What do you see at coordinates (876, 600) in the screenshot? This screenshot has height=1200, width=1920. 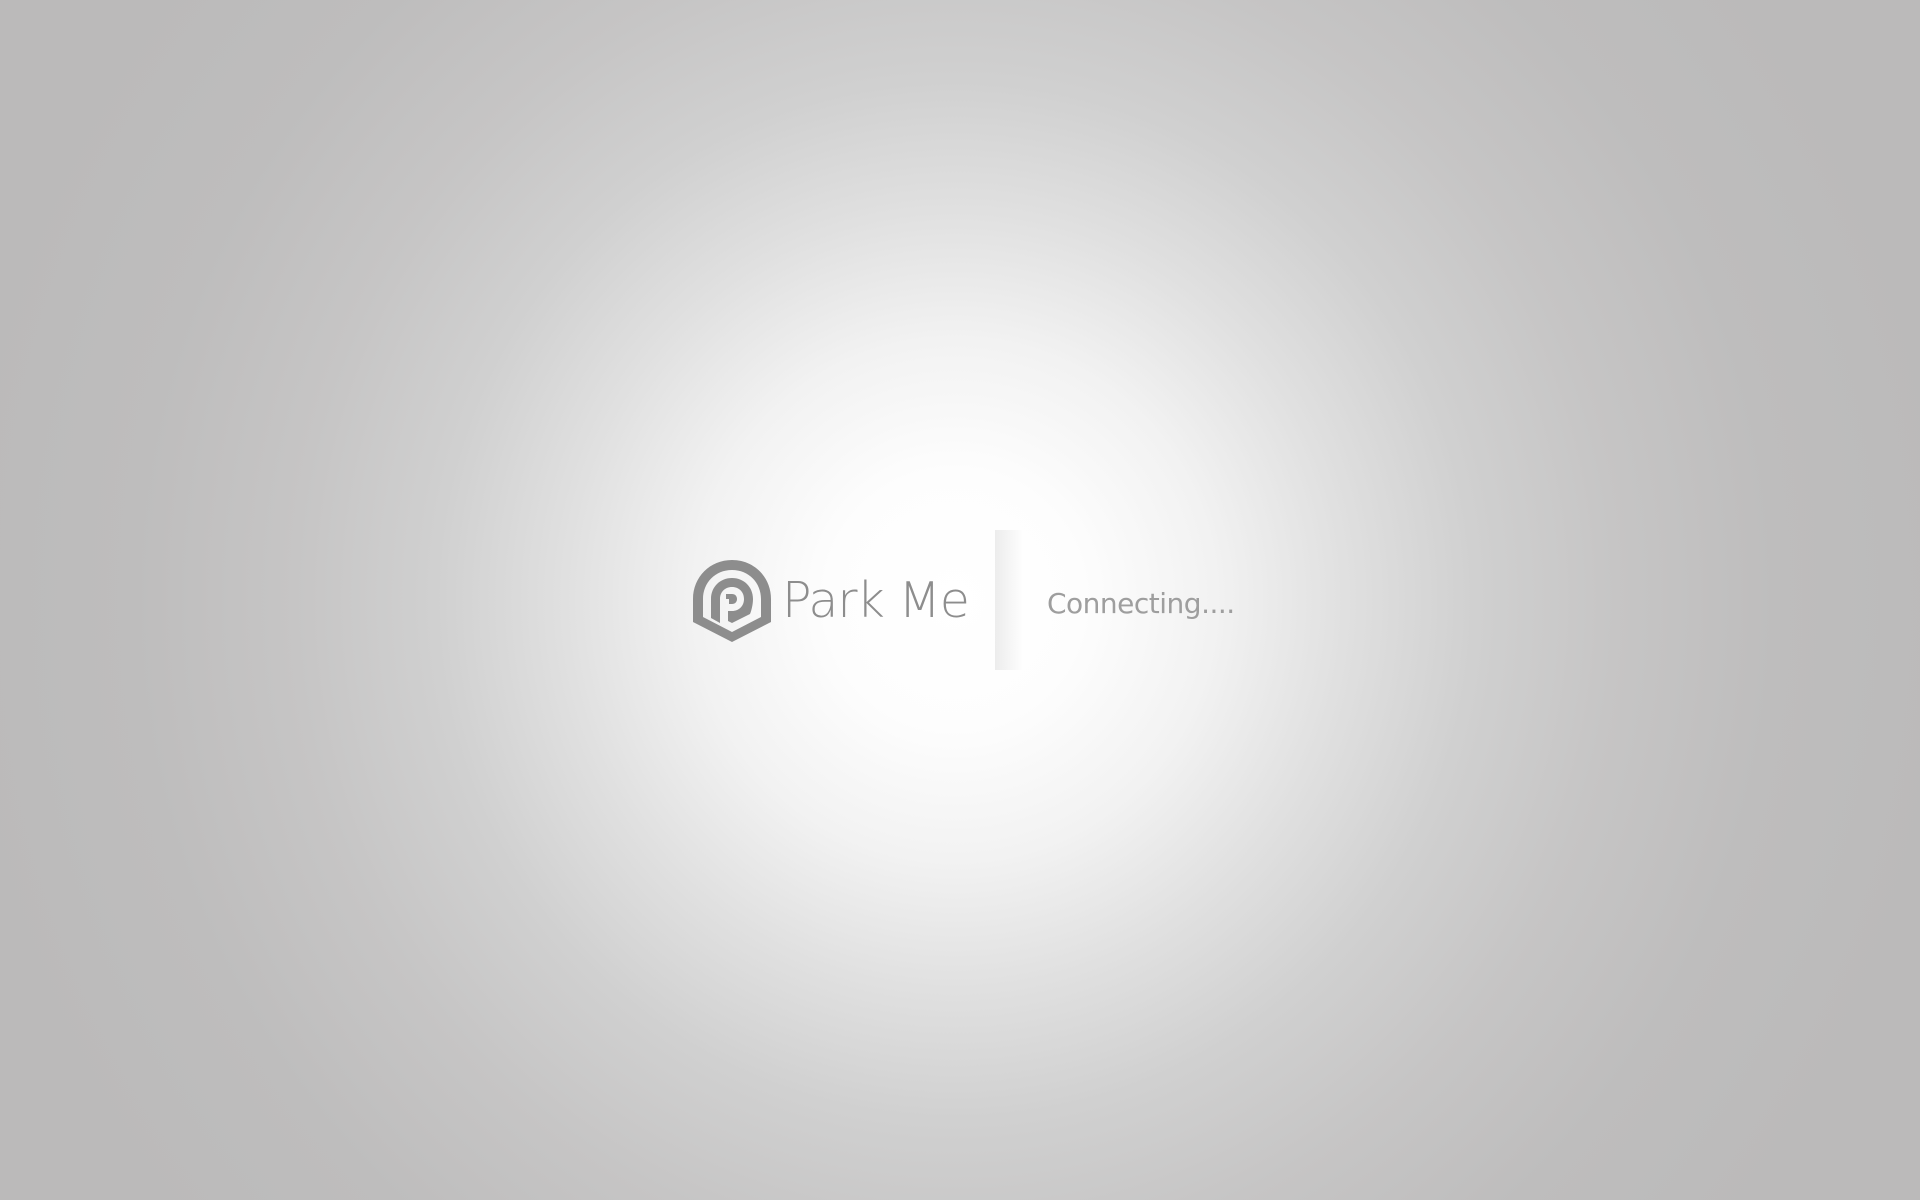 I see `app-name: Park Me` at bounding box center [876, 600].